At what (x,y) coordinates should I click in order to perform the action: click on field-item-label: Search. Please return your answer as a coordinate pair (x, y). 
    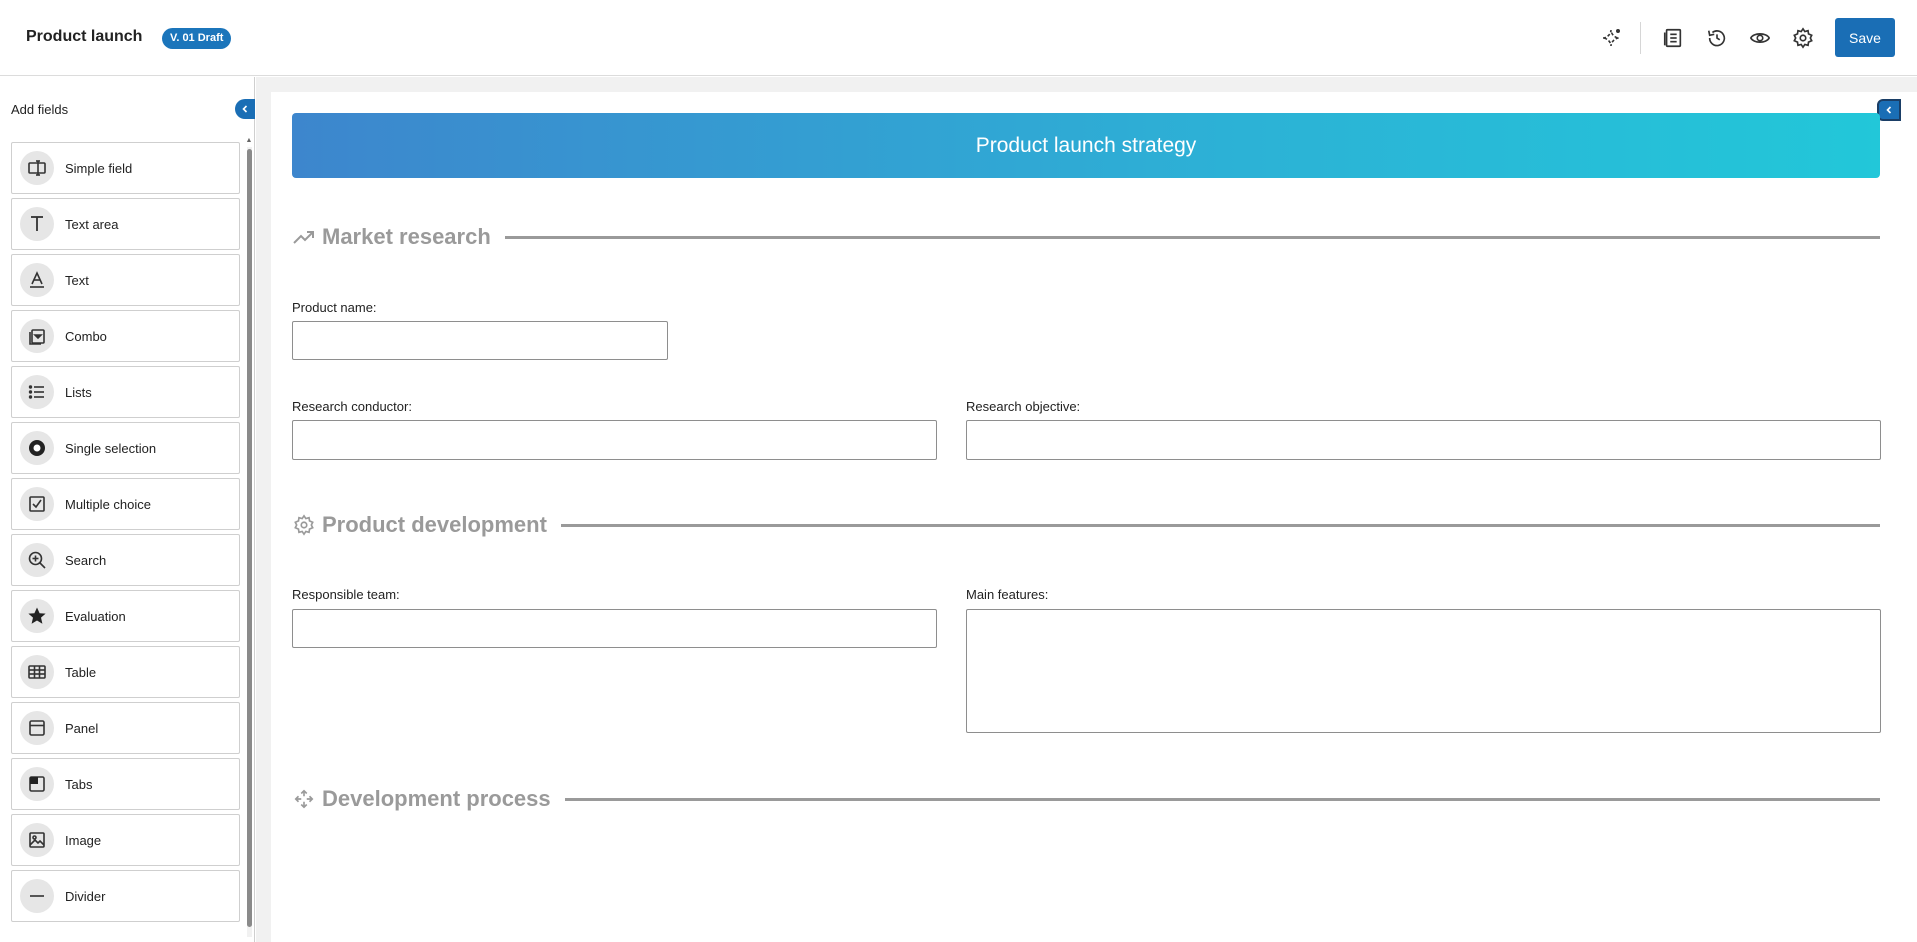
    Looking at the image, I should click on (86, 560).